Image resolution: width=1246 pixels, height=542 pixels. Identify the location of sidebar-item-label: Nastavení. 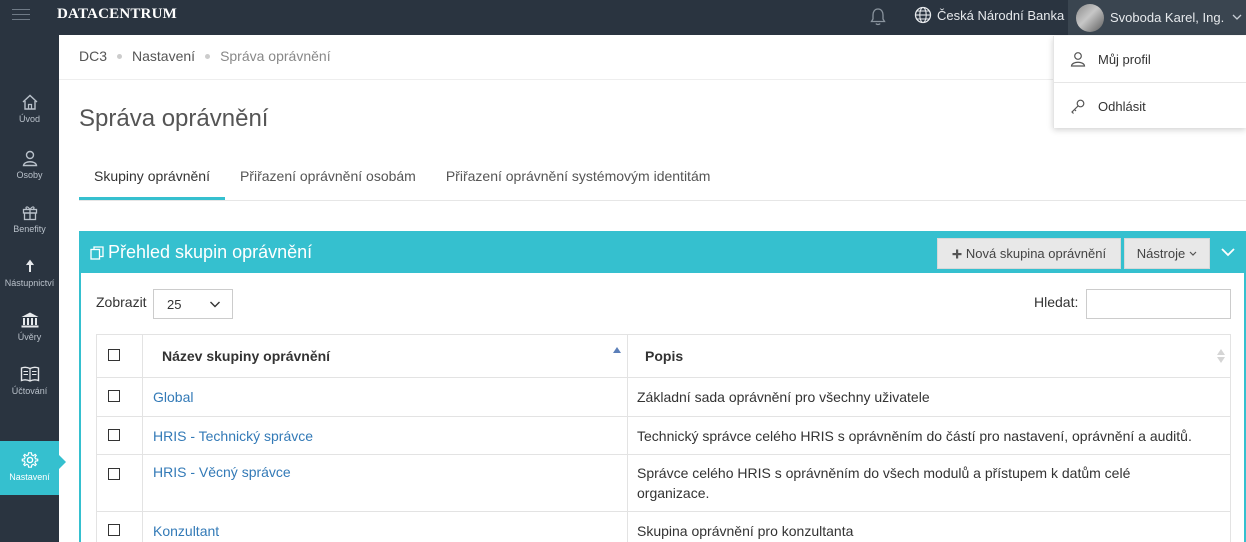
(29, 477).